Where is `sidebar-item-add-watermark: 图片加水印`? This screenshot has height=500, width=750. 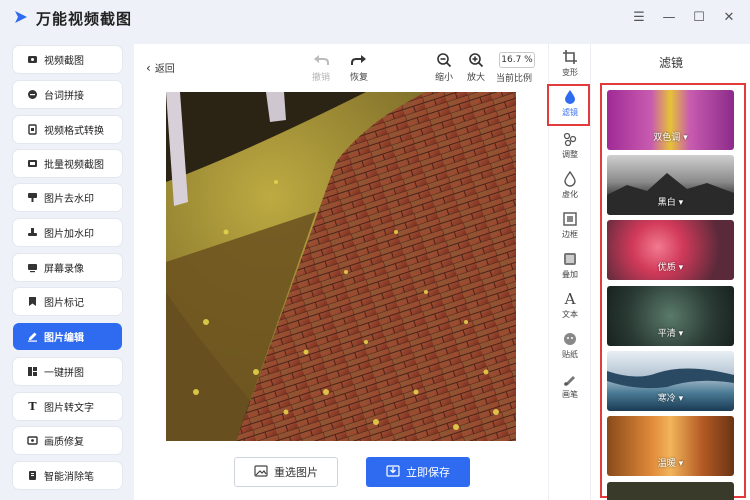
sidebar-item-add-watermark: 图片加水印 is located at coordinates (67, 232).